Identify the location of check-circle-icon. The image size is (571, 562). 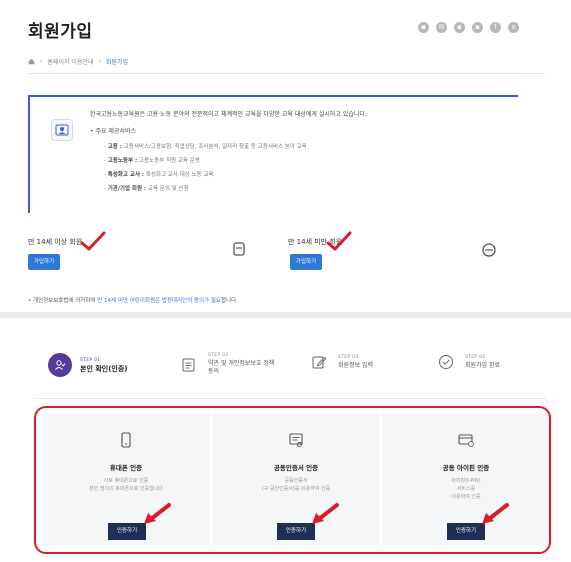
(446, 362).